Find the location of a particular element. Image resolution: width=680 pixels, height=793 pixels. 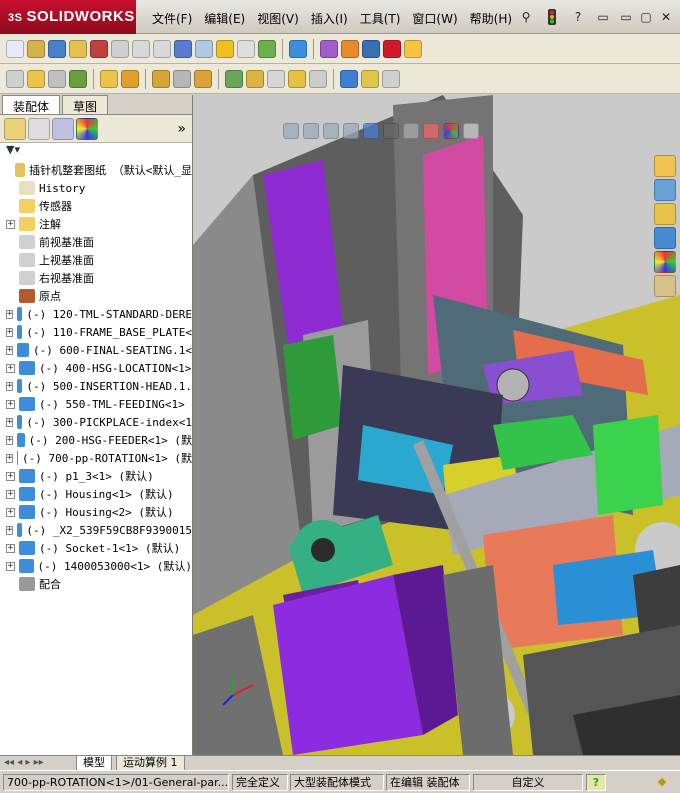

tag-icon: ◆ is located at coordinates (662, 782).